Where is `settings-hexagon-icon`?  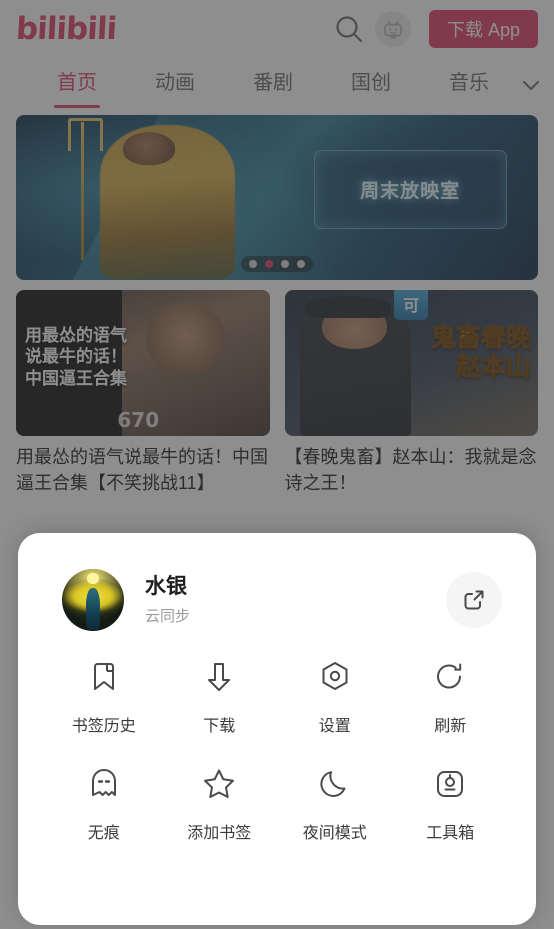
settings-hexagon-icon is located at coordinates (335, 677).